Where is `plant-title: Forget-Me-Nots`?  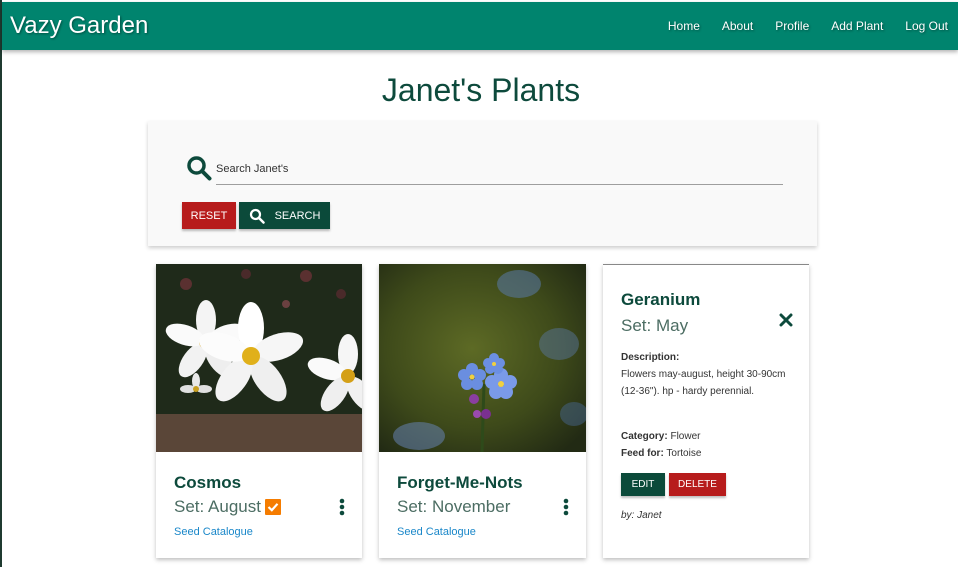 plant-title: Forget-Me-Nots is located at coordinates (460, 483).